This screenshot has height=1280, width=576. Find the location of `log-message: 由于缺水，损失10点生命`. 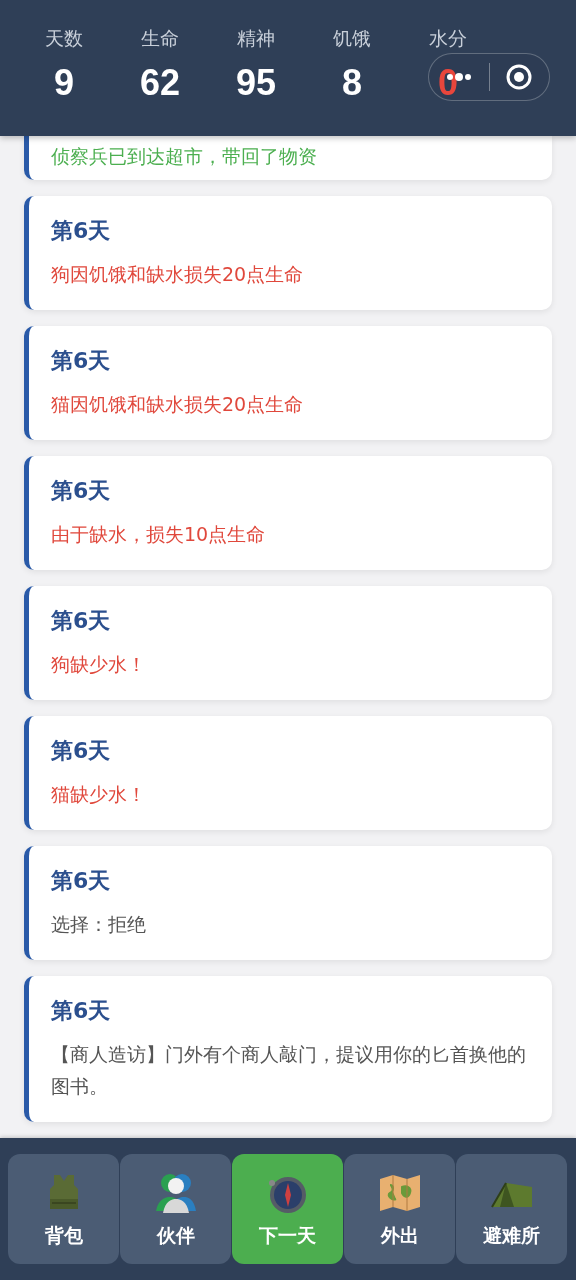

log-message: 由于缺水，损失10点生命 is located at coordinates (159, 534).